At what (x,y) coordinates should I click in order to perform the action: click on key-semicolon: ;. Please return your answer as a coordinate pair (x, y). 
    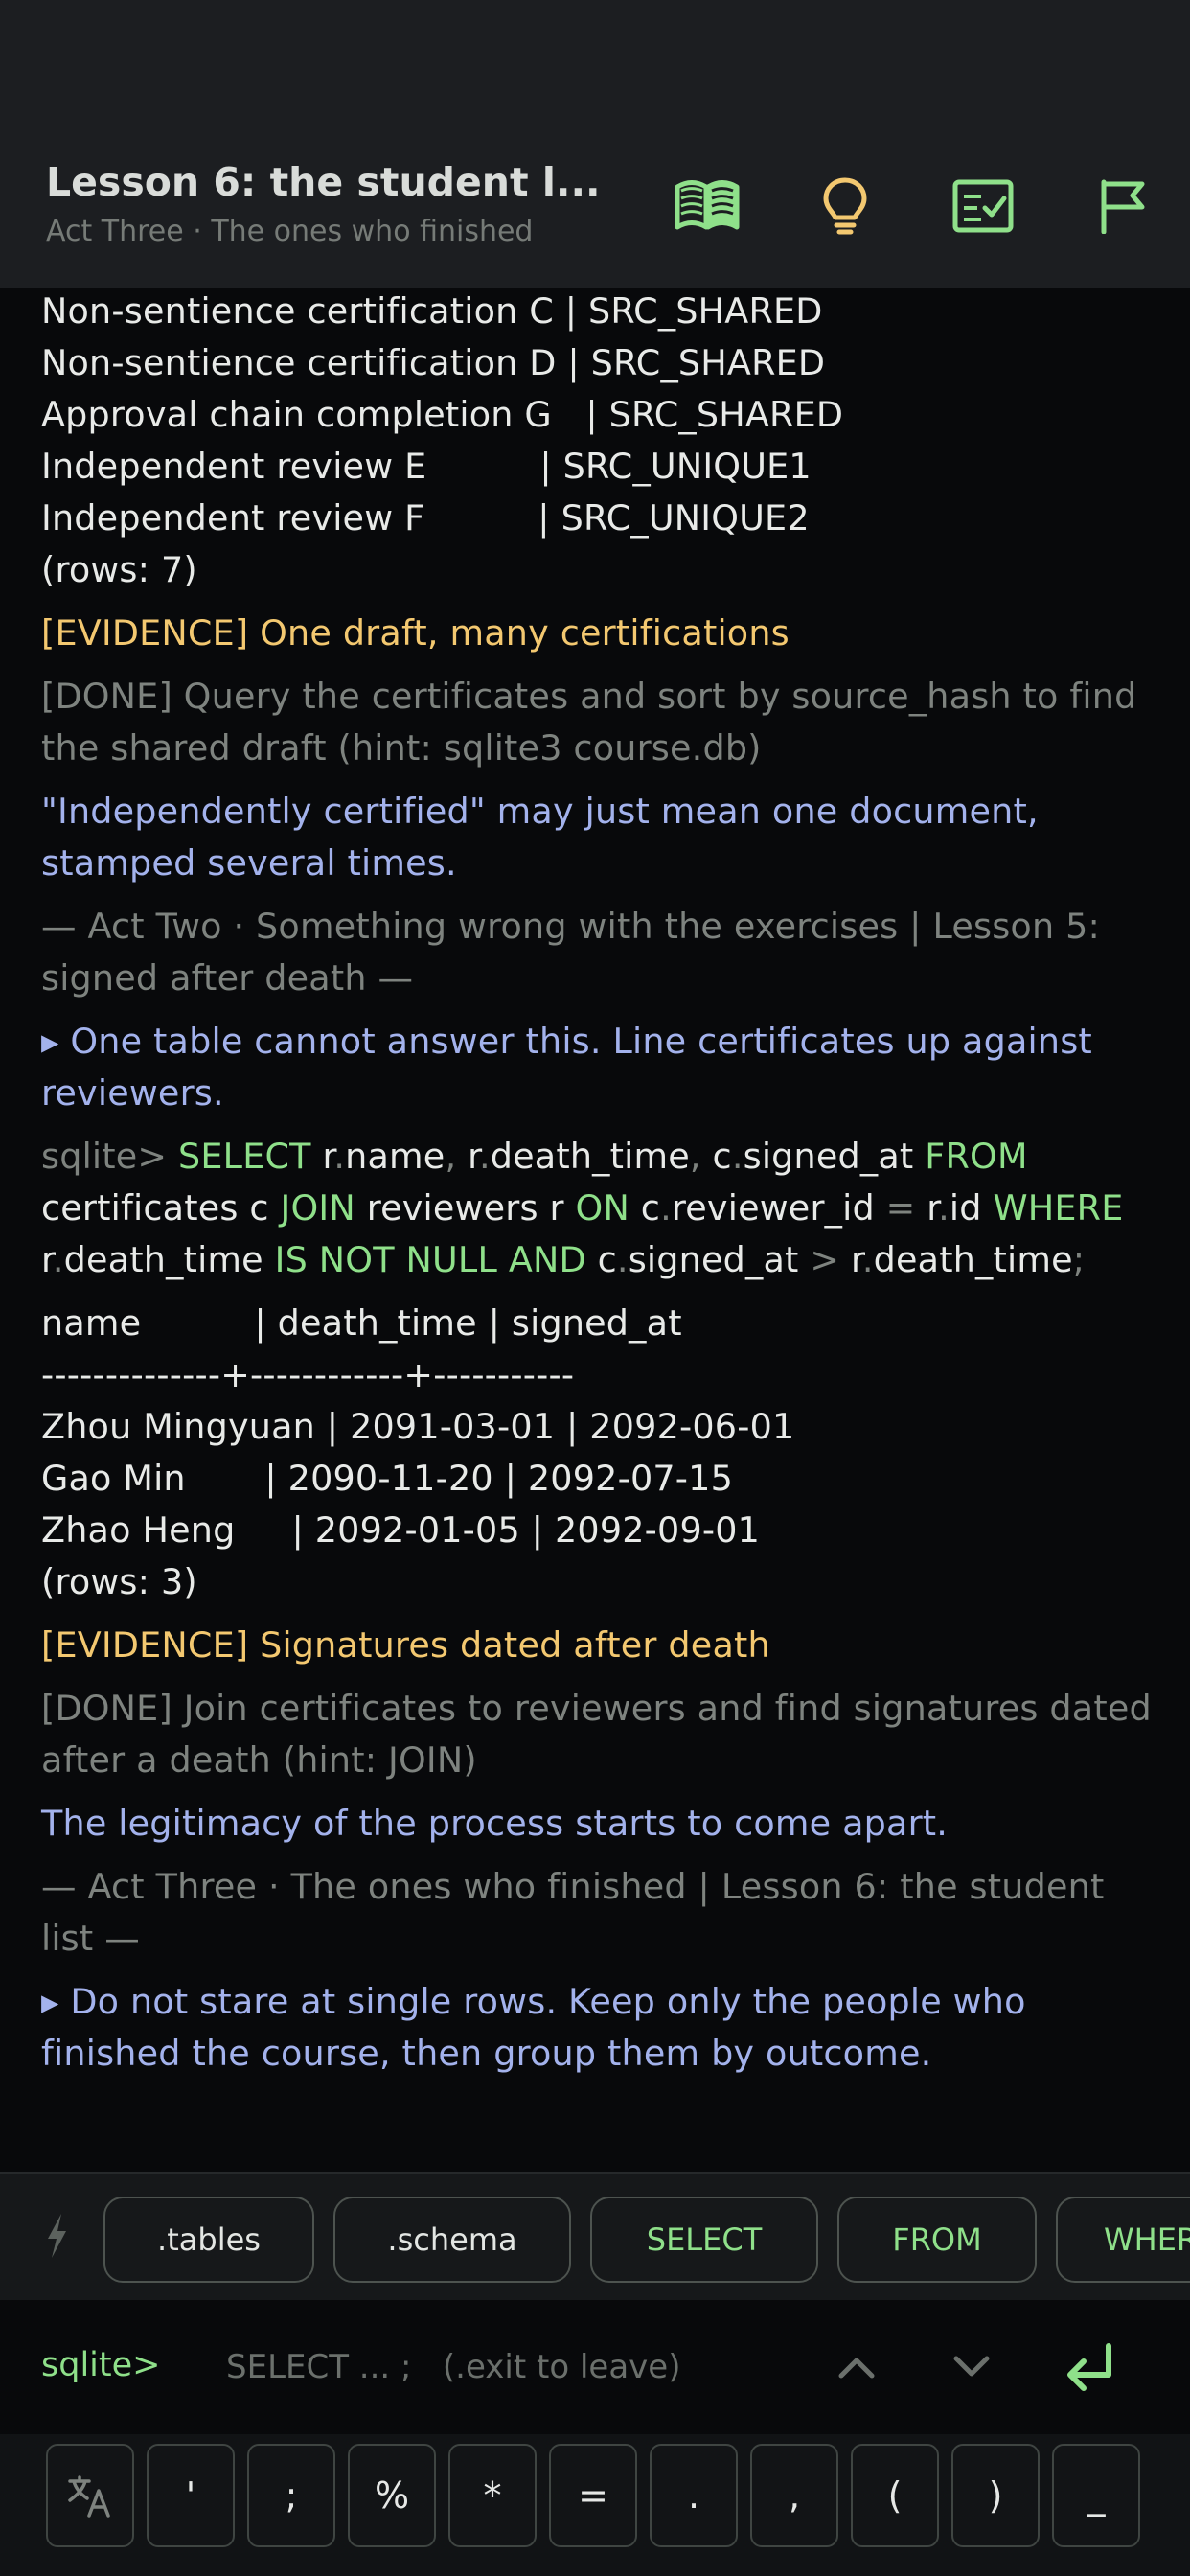
    Looking at the image, I should click on (291, 2495).